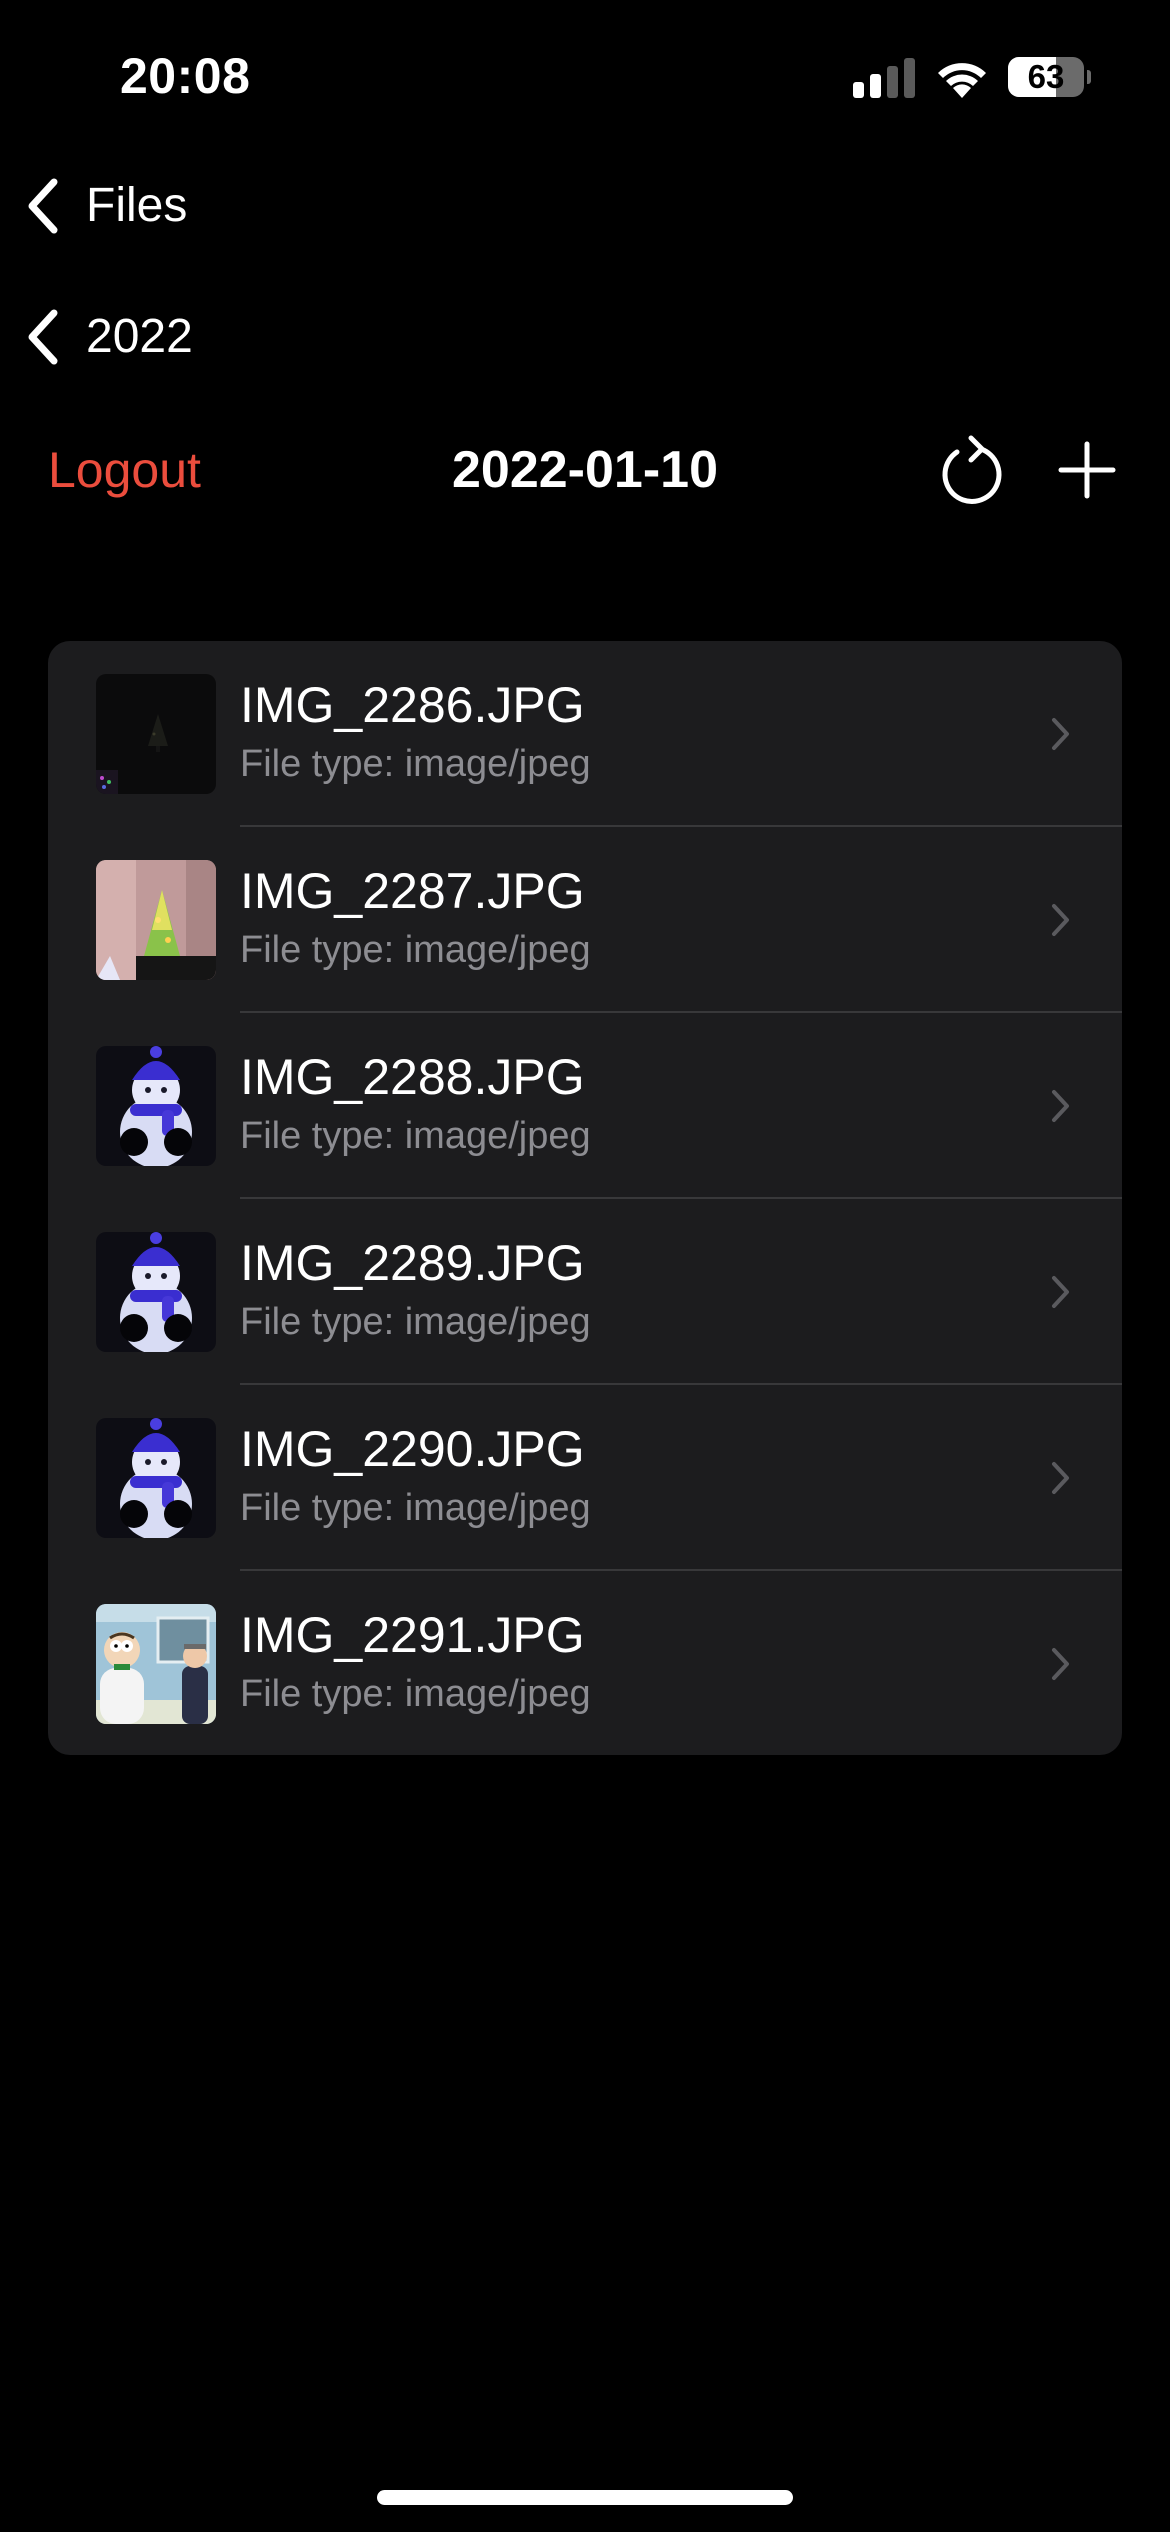 The width and height of the screenshot is (1170, 2532). I want to click on battery-icon: 63, so click(1049, 77).